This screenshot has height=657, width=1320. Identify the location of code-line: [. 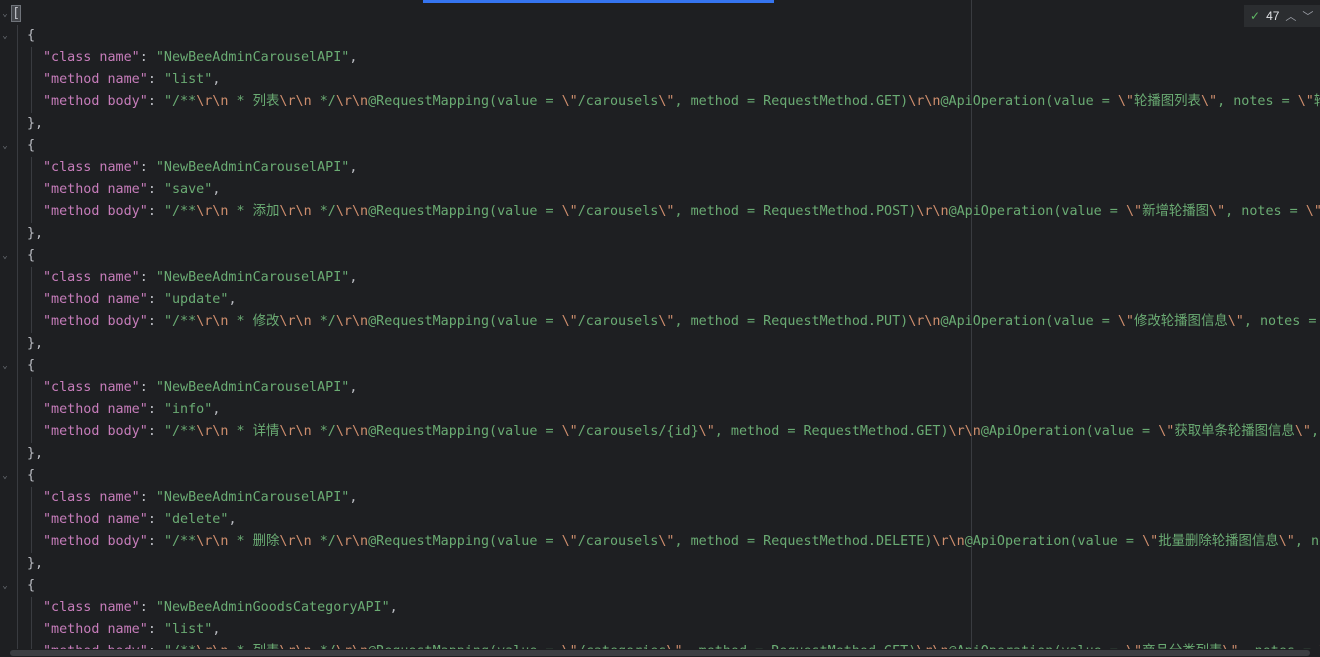
(16, 14).